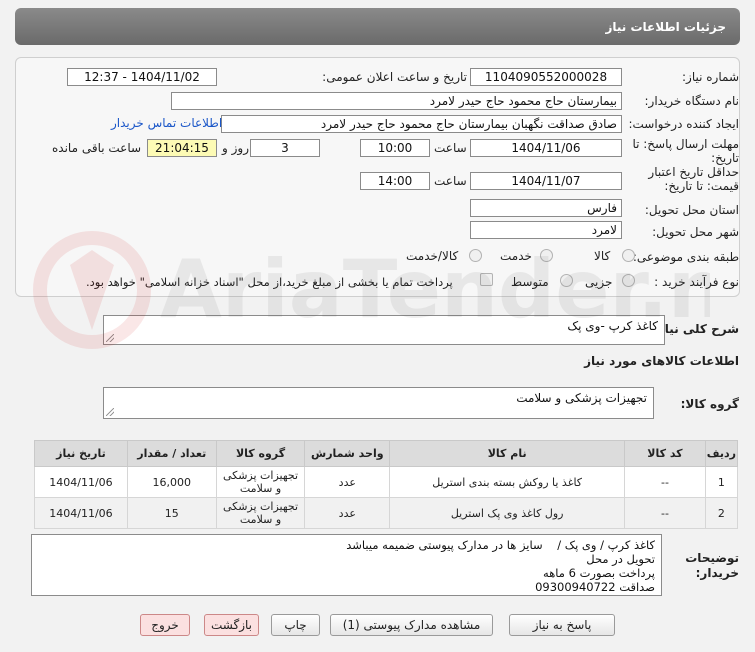 The width and height of the screenshot is (755, 652). What do you see at coordinates (683, 124) in the screenshot?
I see `requester-label: ایجاد کننده درخواست:` at bounding box center [683, 124].